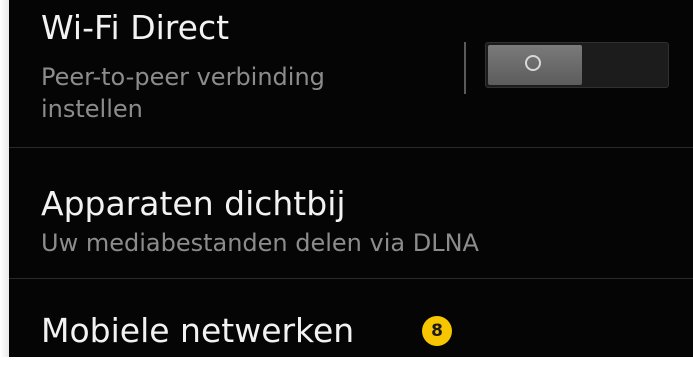 The image size is (693, 381). Describe the element at coordinates (260, 243) in the screenshot. I see `nearby-devices-subtitle: Uw mediabestanden delen via DLNA` at that location.